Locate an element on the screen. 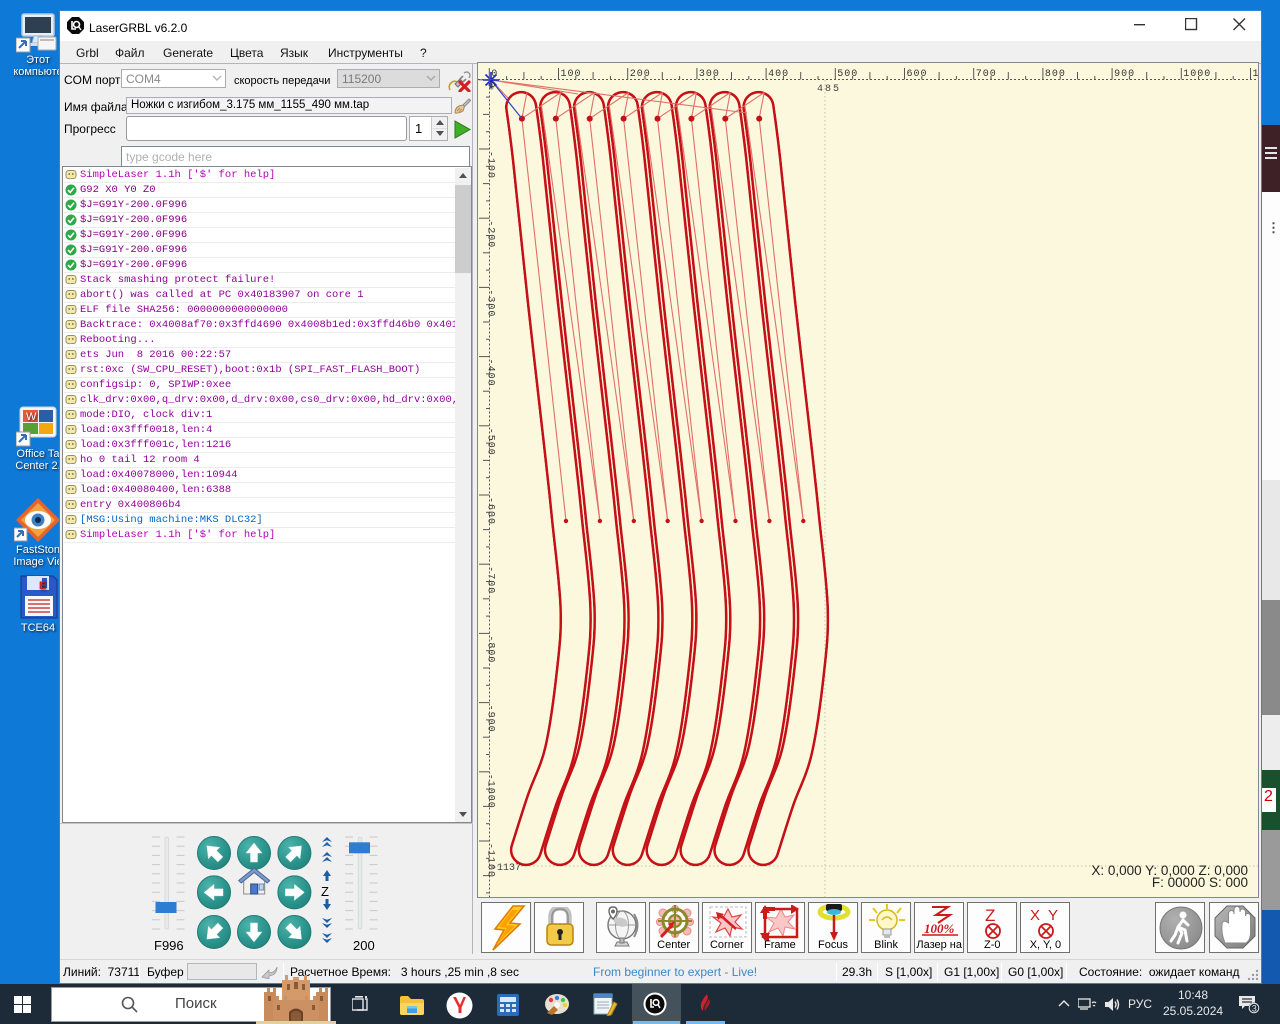  svg-text: 800 is located at coordinates (1055, 74).